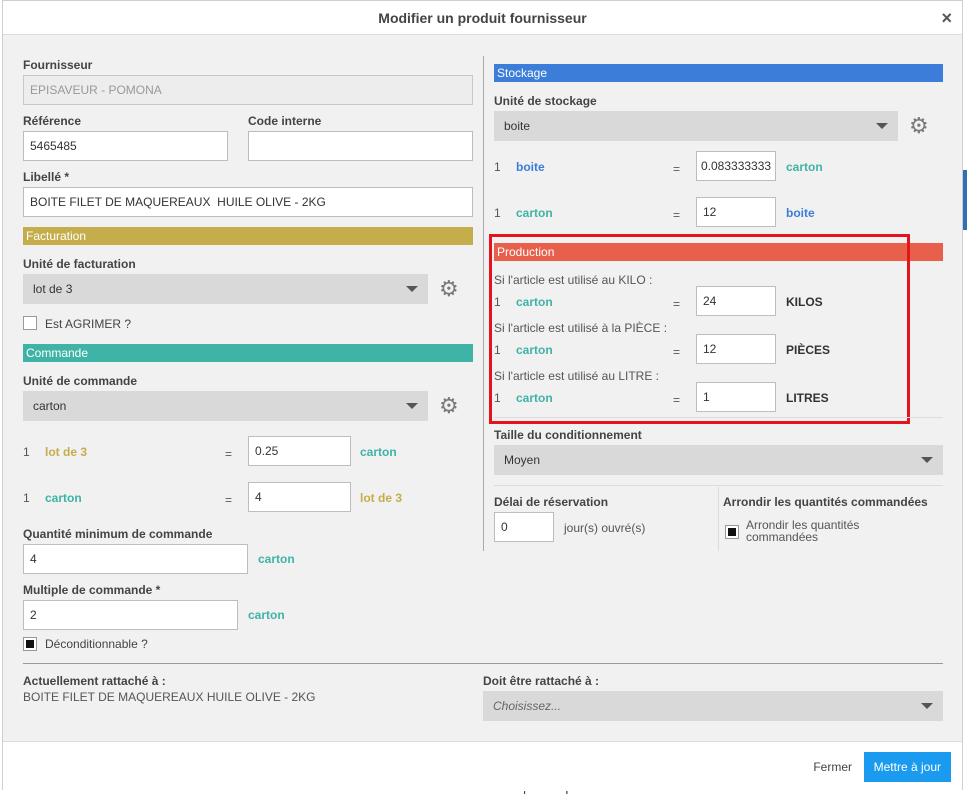 The height and width of the screenshot is (794, 967). Describe the element at coordinates (50, 406) in the screenshot. I see `unite-commande-value: carton` at that location.